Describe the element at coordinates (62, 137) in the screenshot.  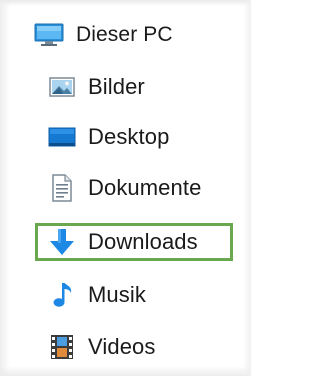
I see `desktop-icon` at that location.